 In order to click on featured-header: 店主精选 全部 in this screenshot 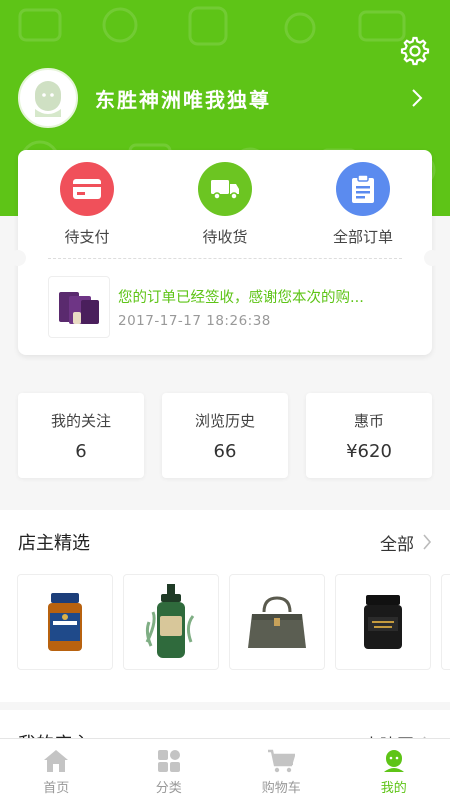, I will do `click(225, 542)`.